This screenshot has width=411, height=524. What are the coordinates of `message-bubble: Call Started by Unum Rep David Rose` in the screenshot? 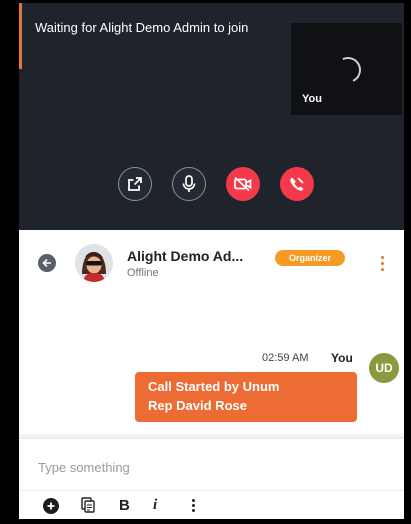 It's located at (246, 397).